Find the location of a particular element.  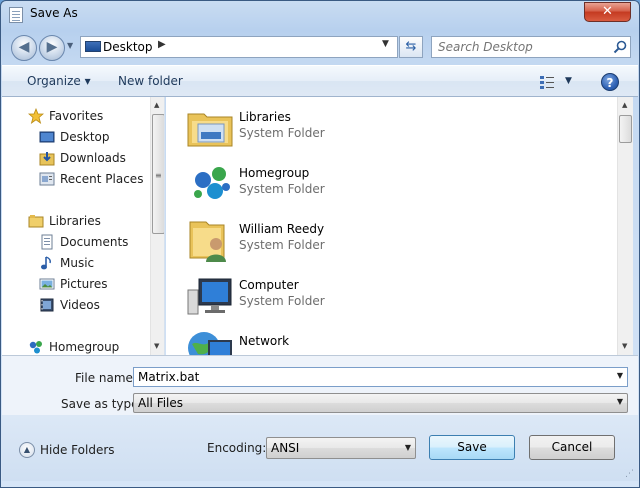

address-bar: Desktop ▶ ▼ is located at coordinates (239, 47).